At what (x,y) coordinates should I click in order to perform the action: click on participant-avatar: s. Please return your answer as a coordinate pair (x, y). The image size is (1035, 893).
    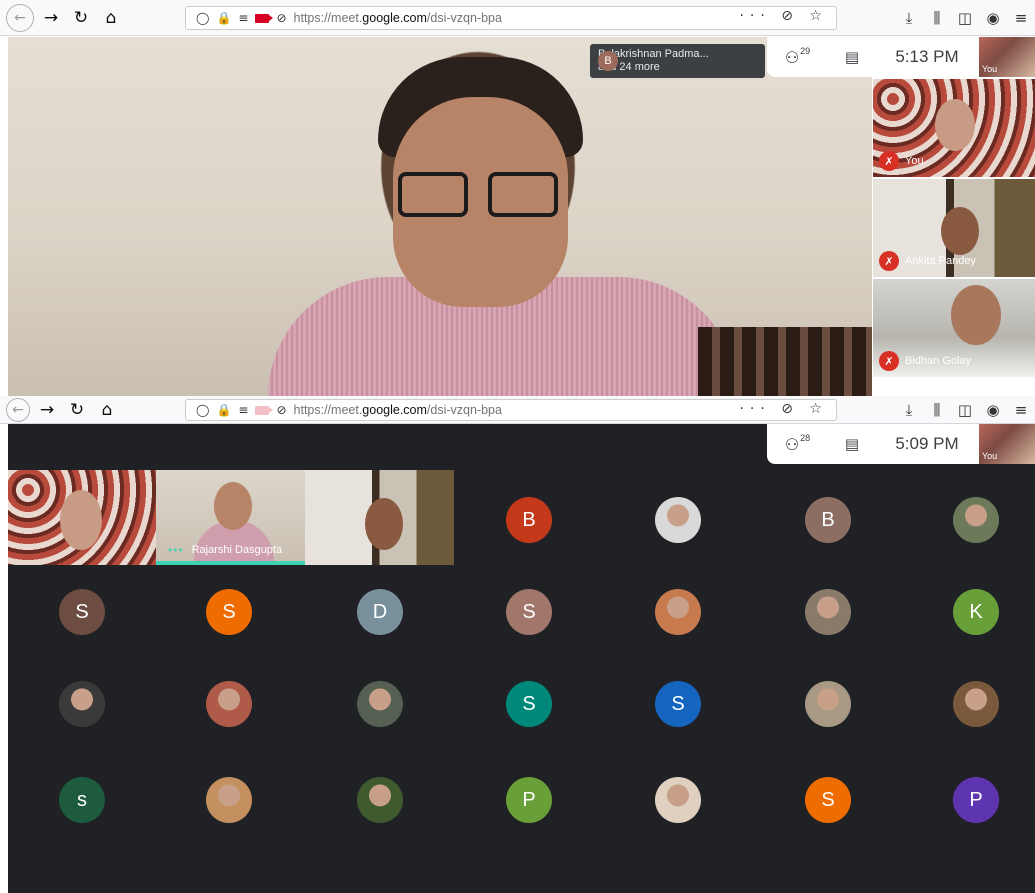
    Looking at the image, I should click on (82, 800).